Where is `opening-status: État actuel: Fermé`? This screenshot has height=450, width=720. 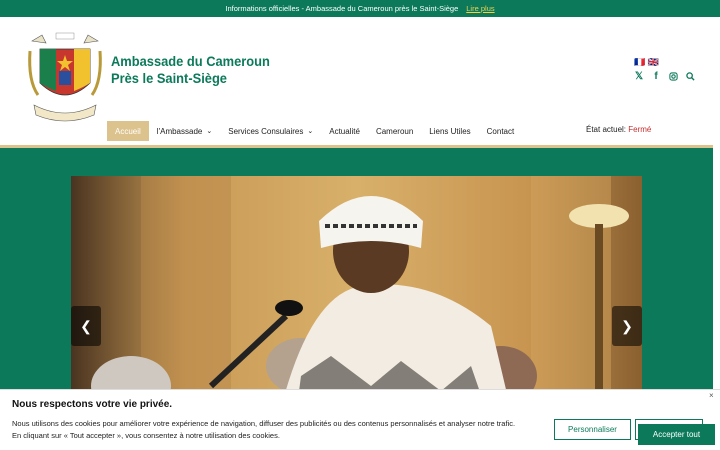
opening-status: État actuel: Fermé is located at coordinates (618, 129).